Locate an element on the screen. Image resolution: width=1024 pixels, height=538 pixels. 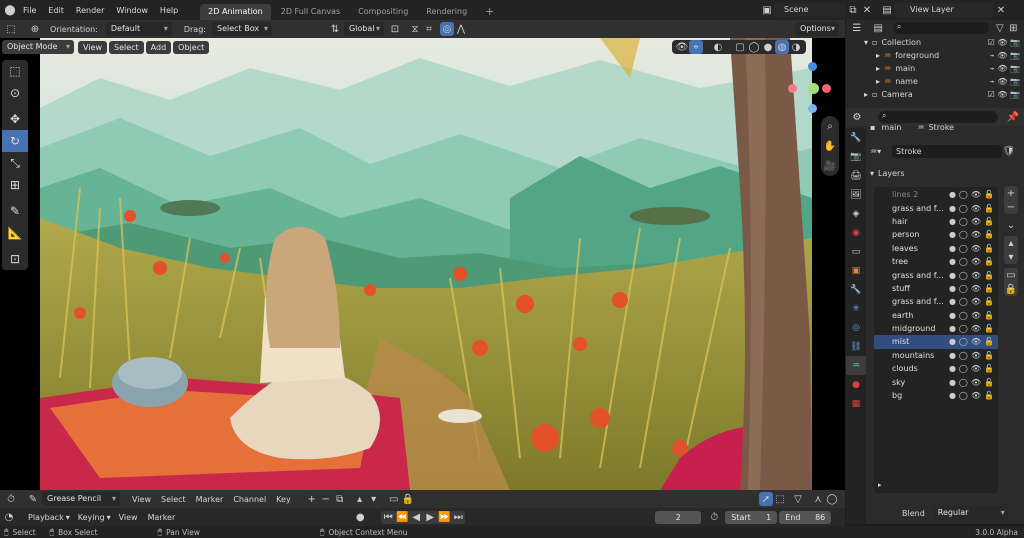
expand-icon: ▸ is located at coordinates (878, 81).